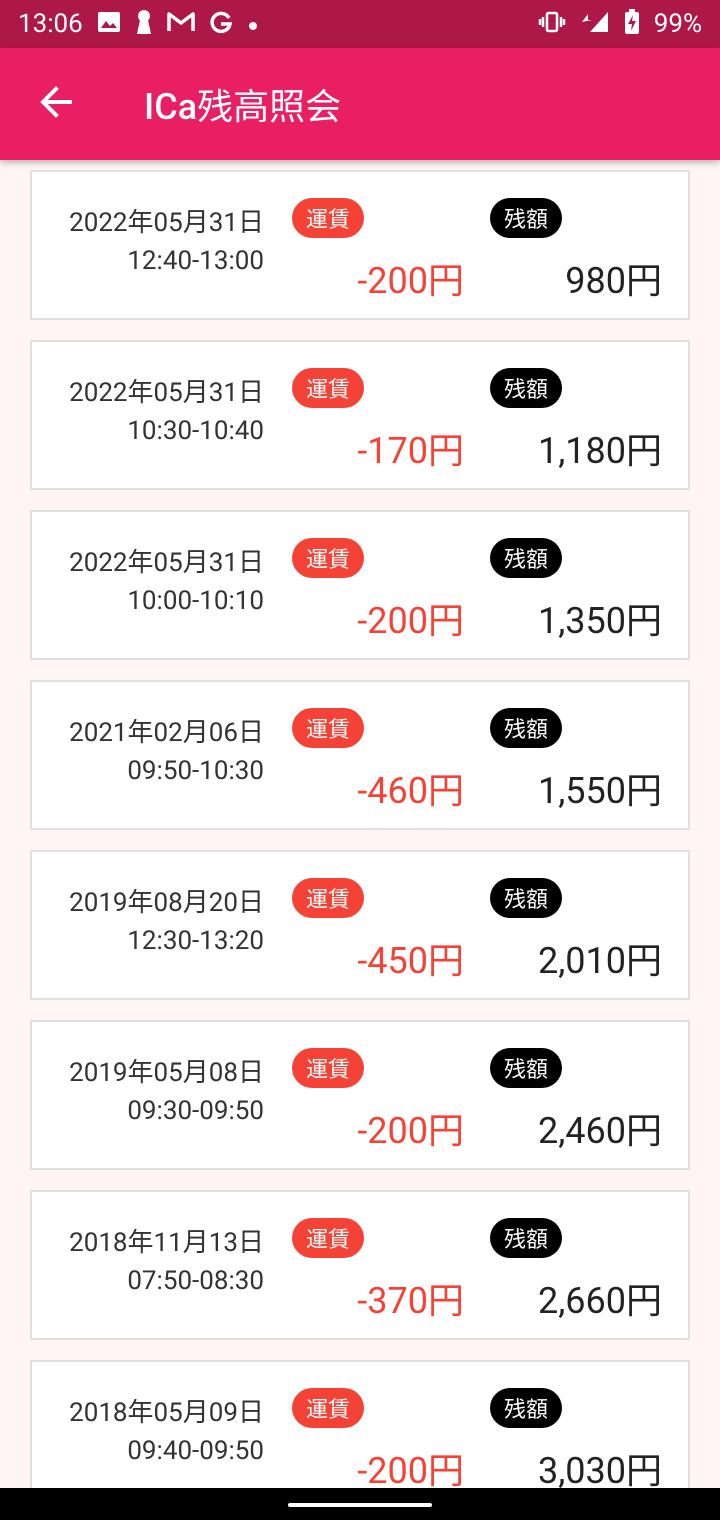  What do you see at coordinates (595, 24) in the screenshot?
I see `signal-icon` at bounding box center [595, 24].